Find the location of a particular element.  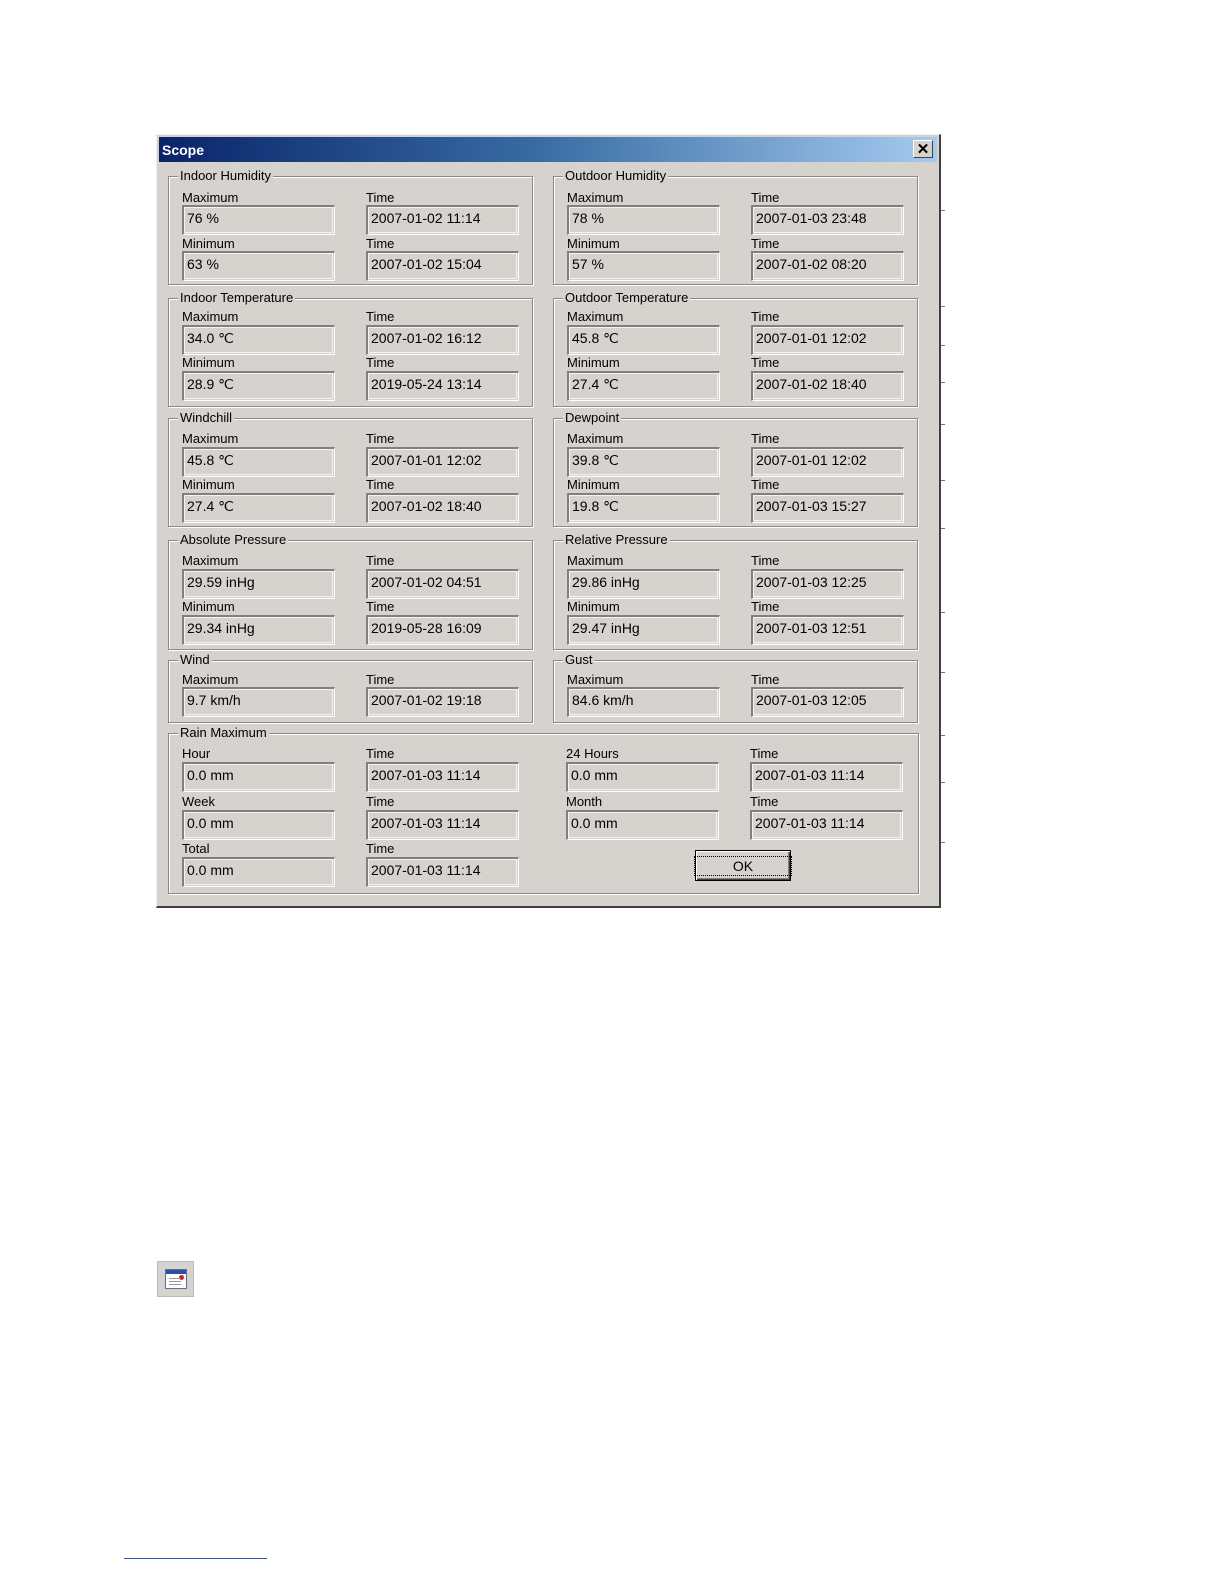

month-time-field: 2007-01-03 11:14 is located at coordinates (826, 825).